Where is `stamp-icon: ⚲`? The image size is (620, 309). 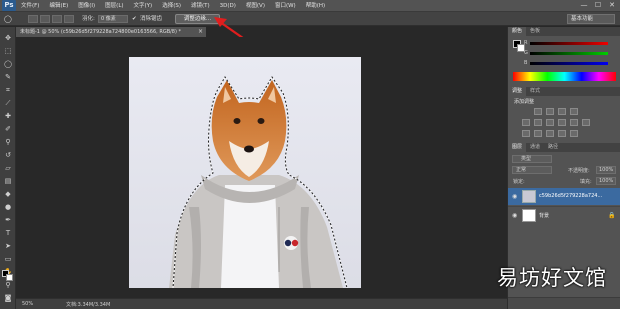
stamp-icon: ⚲ is located at coordinates (8, 142).